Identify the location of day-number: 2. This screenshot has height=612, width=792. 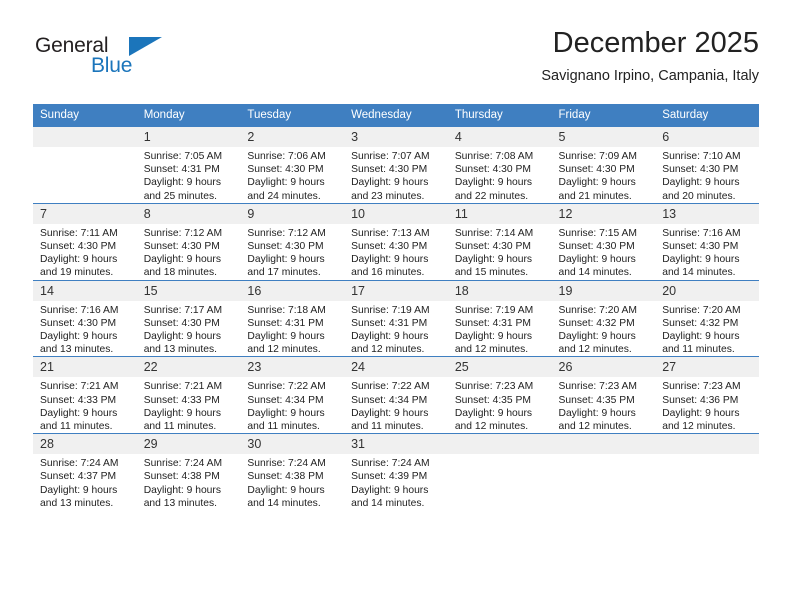
(292, 137).